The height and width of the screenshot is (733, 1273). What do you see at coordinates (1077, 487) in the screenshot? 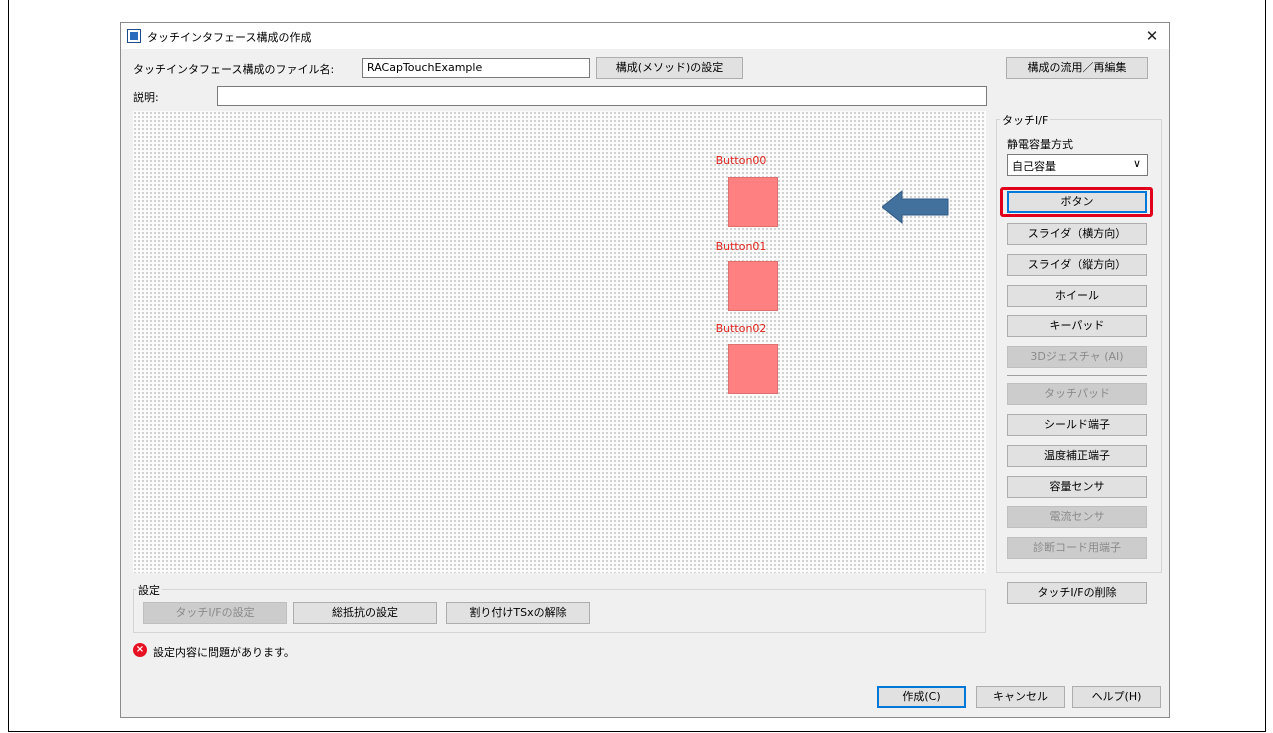
I see `add-capacitance-sensor-button: 容量センサ` at bounding box center [1077, 487].